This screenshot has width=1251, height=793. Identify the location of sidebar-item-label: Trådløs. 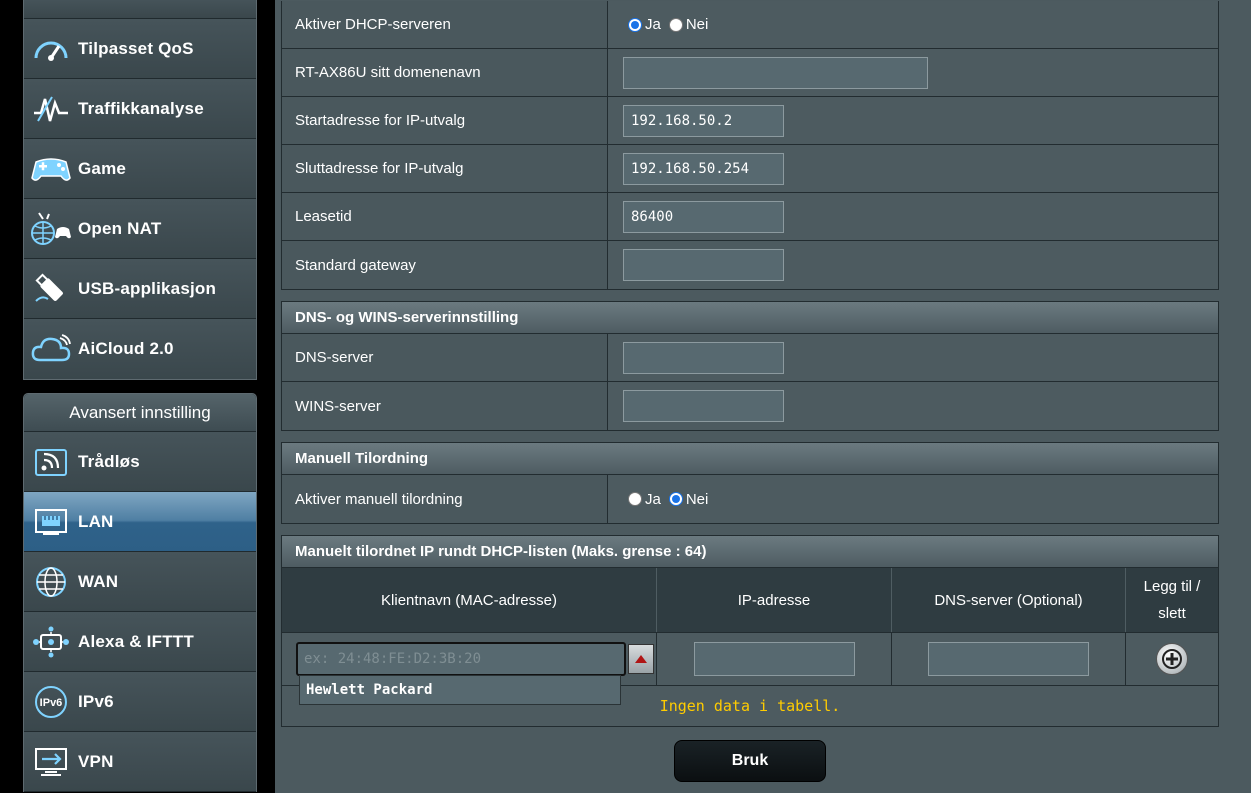
(109, 461).